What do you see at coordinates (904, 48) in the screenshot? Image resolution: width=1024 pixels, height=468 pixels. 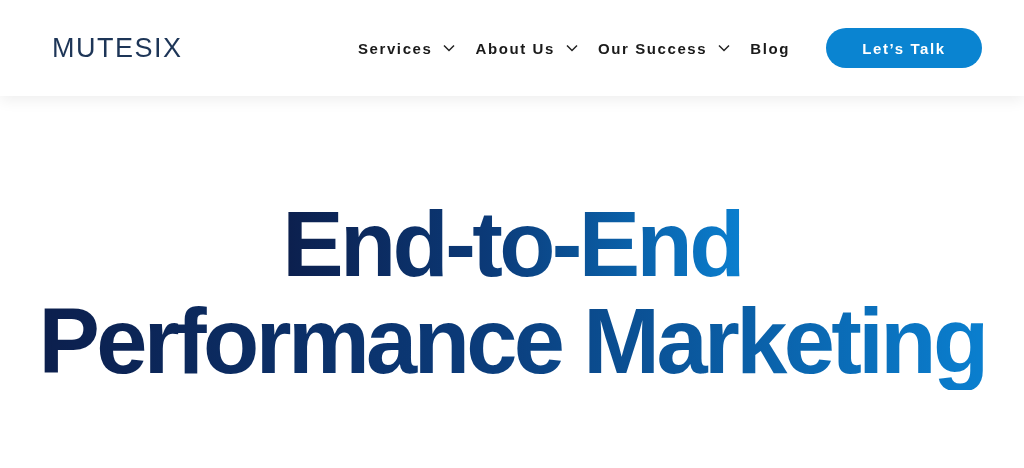 I see `lets-talk-button: Let’s Talk` at bounding box center [904, 48].